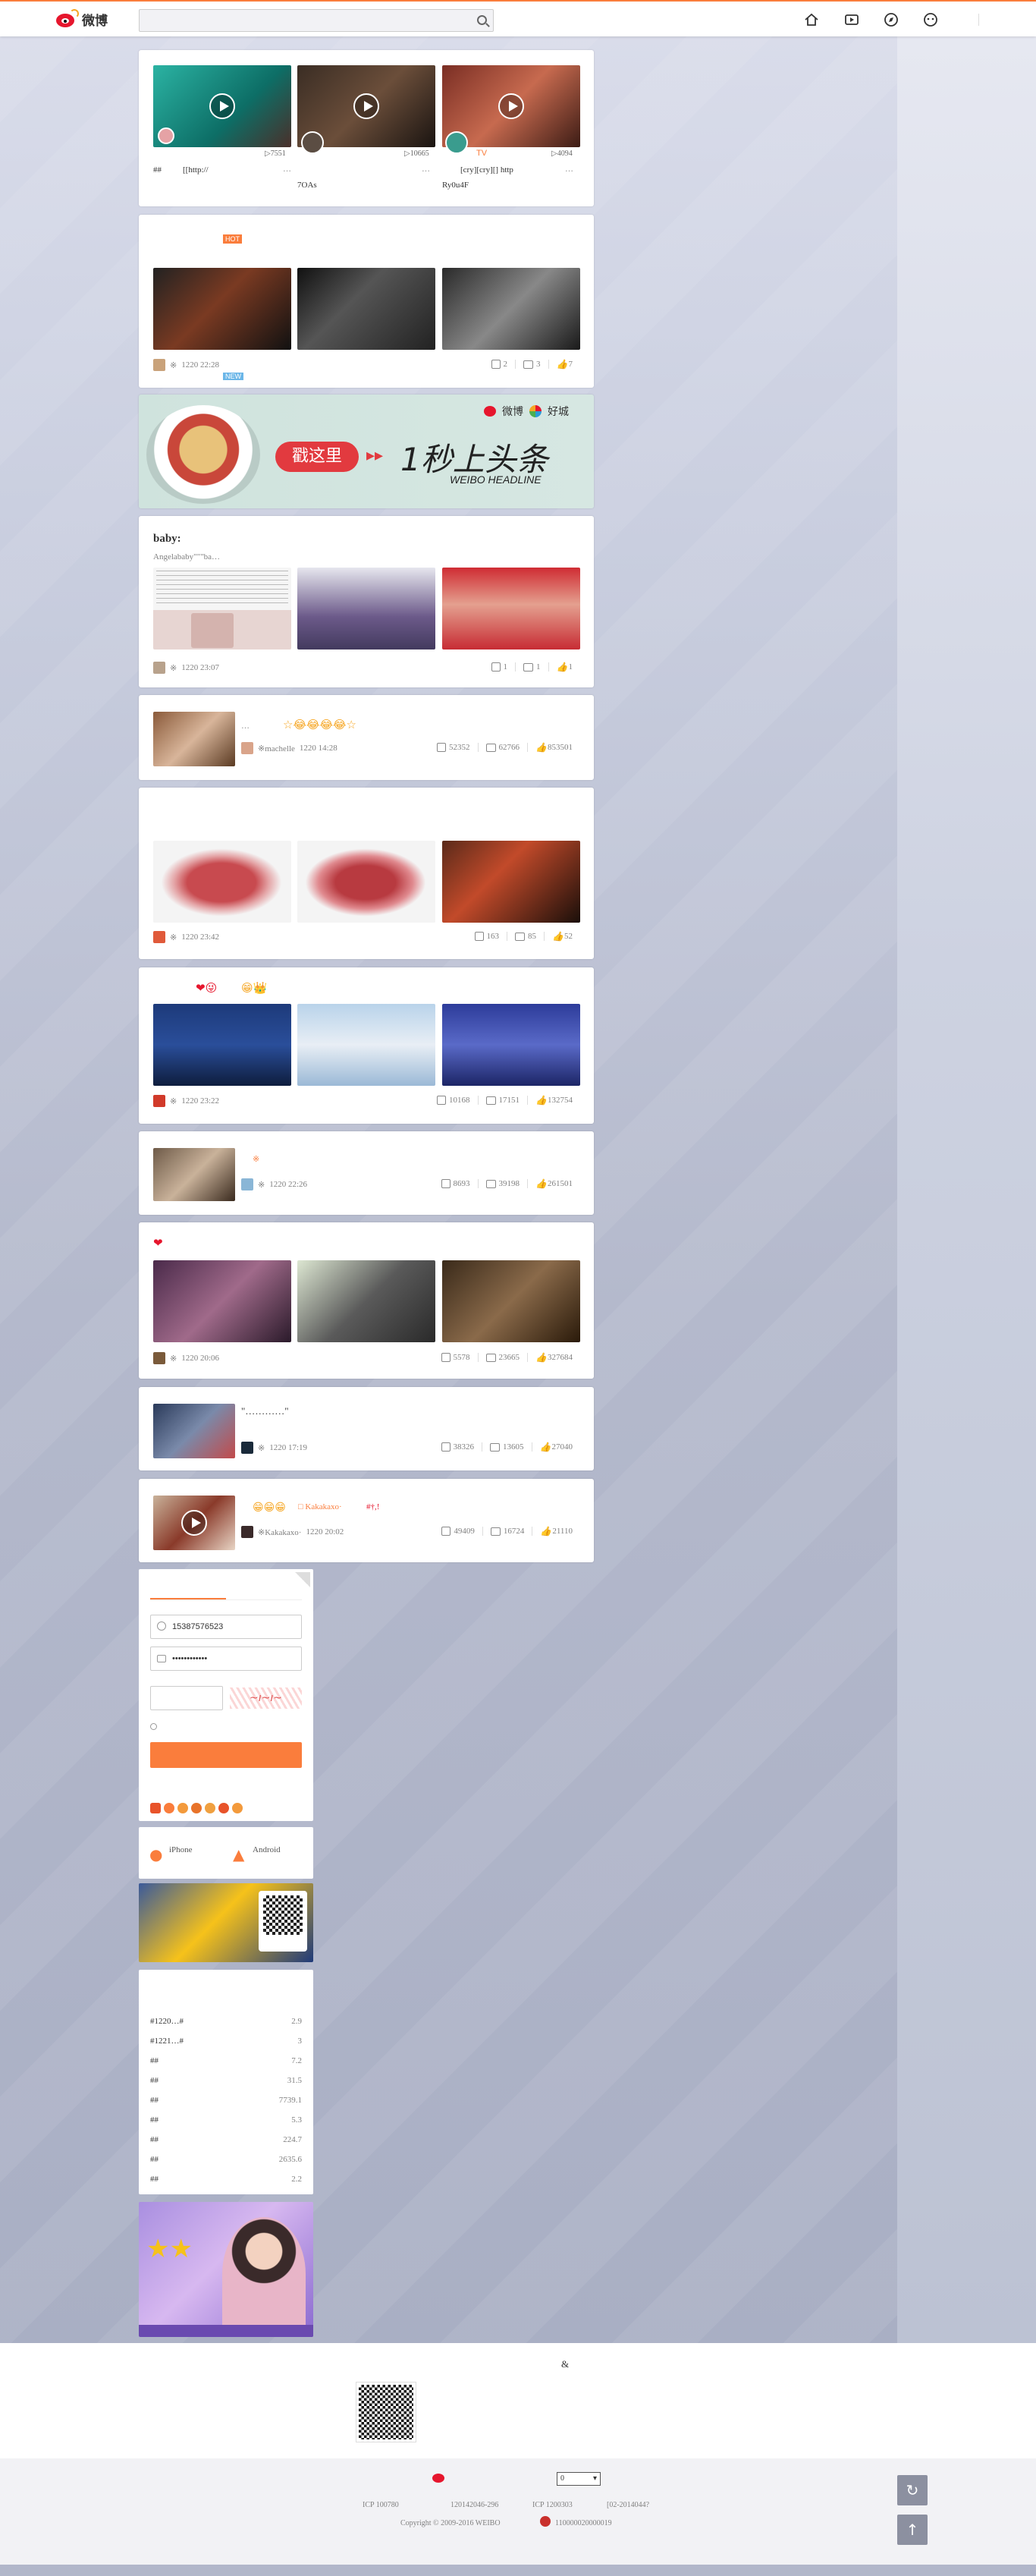 This screenshot has width=1036, height=2576. What do you see at coordinates (226, 2139) in the screenshot?
I see `rank-item: ## 224.7` at bounding box center [226, 2139].